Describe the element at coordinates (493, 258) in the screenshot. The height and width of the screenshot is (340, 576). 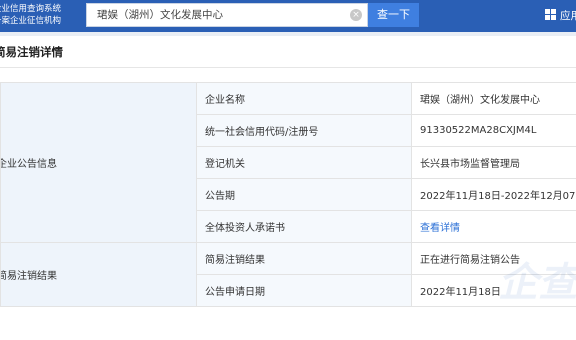
I see `row-value: 正在进行简易注销公告` at that location.